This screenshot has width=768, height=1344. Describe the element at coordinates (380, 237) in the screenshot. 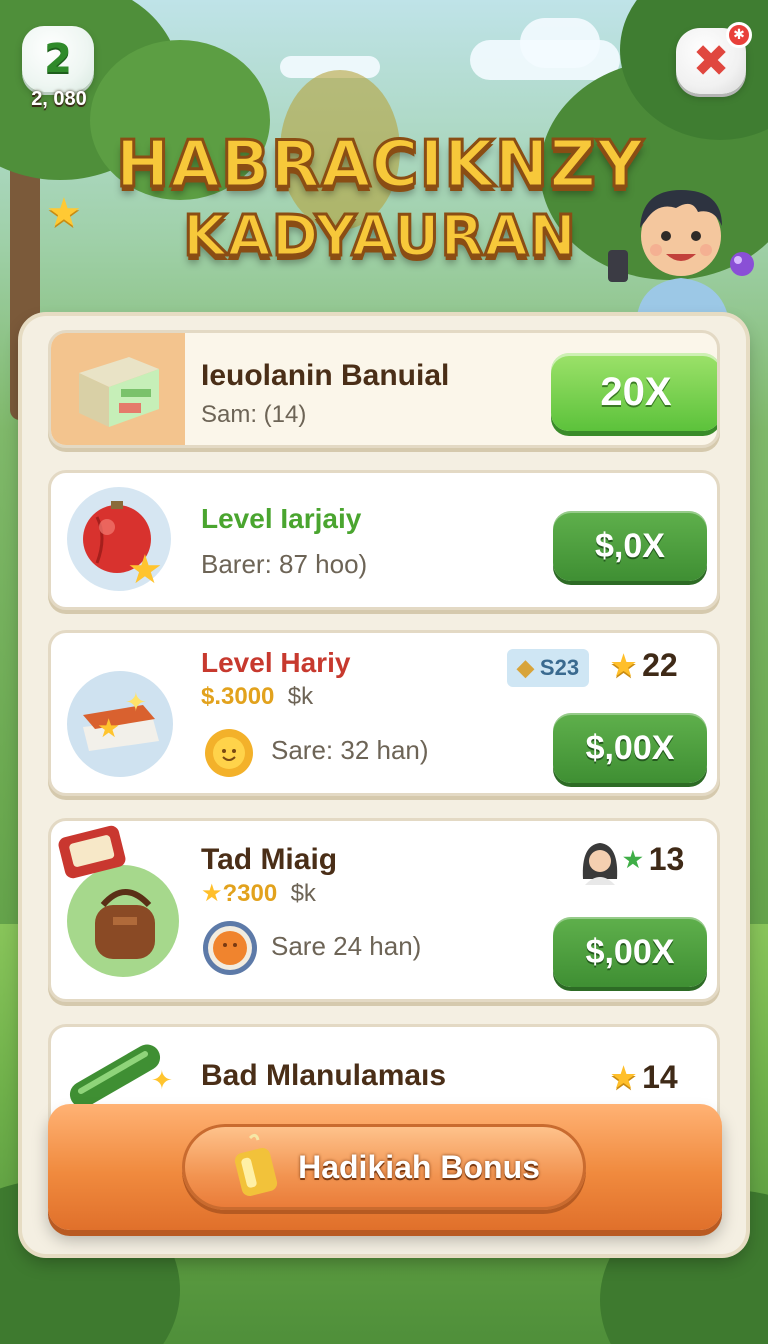

I see `title-line-2: KADYAURAN` at that location.